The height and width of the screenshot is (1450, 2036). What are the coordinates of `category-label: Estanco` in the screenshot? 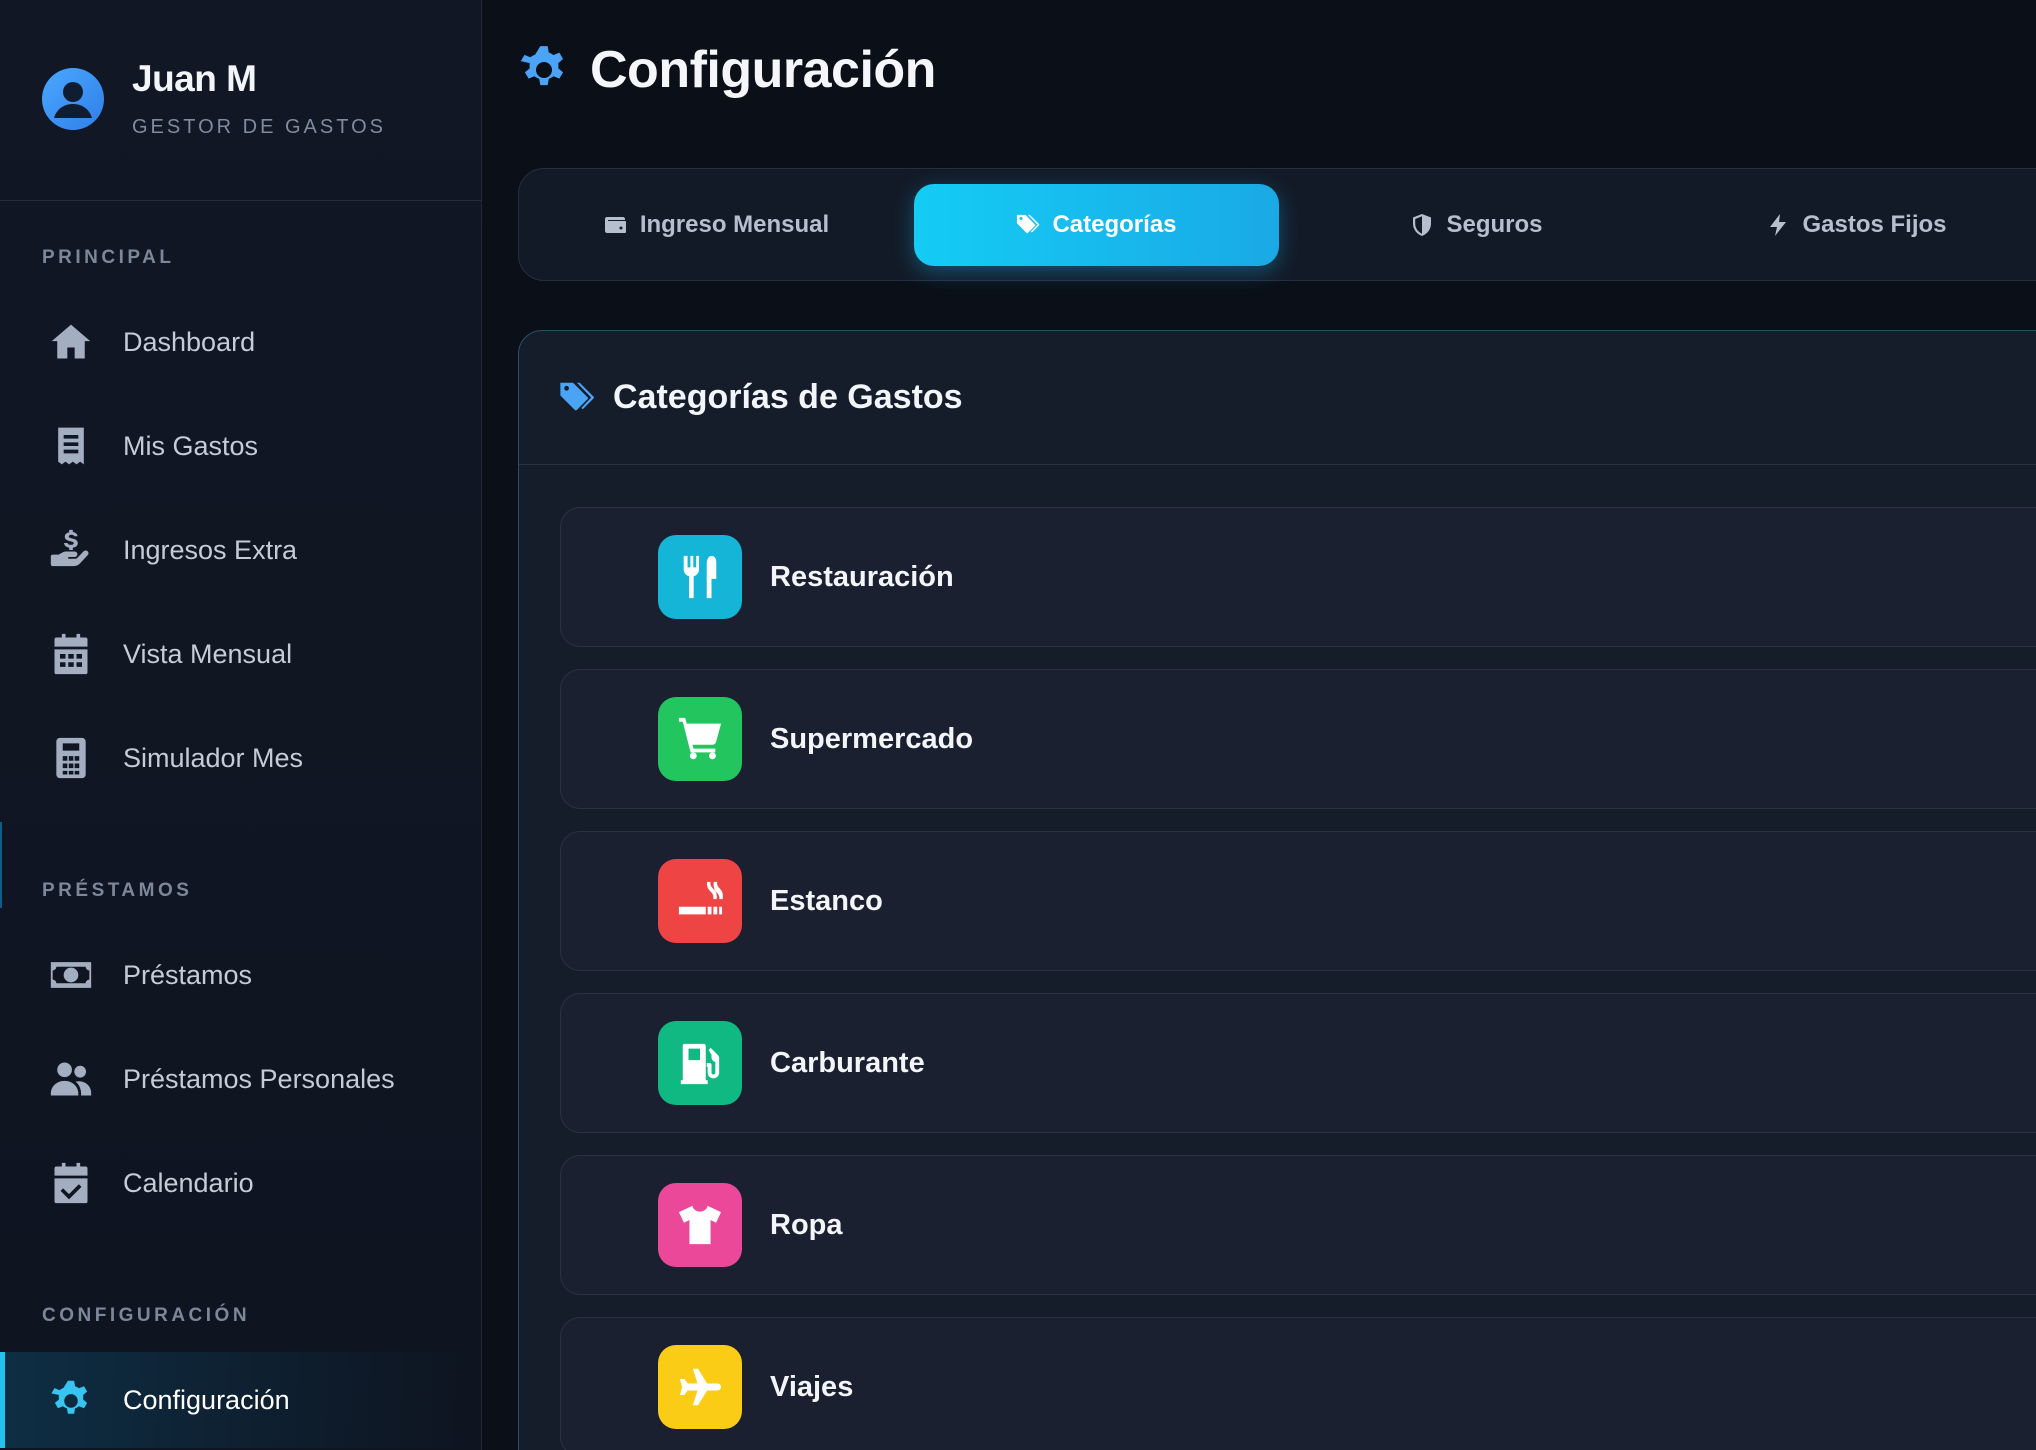 It's located at (826, 900).